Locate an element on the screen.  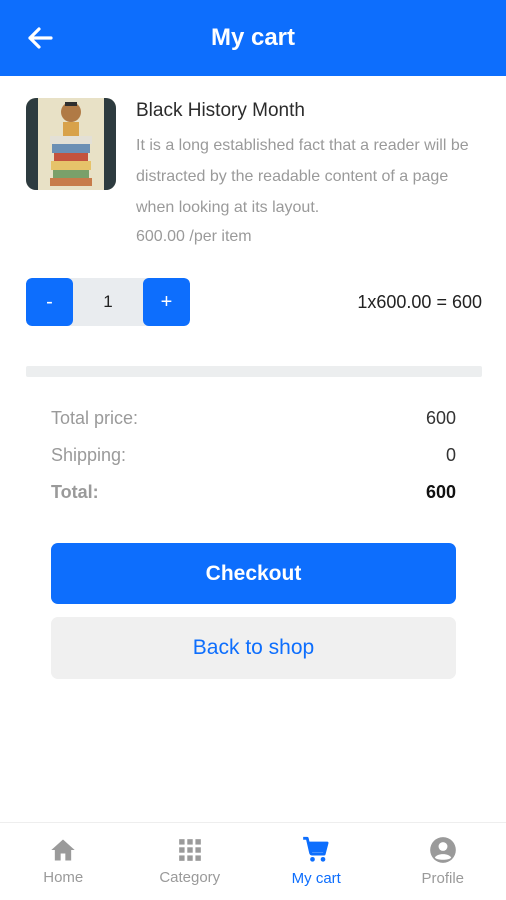
order-summary: Total price: 600 Shipping: 0 Total: 600 is located at coordinates (253, 455).